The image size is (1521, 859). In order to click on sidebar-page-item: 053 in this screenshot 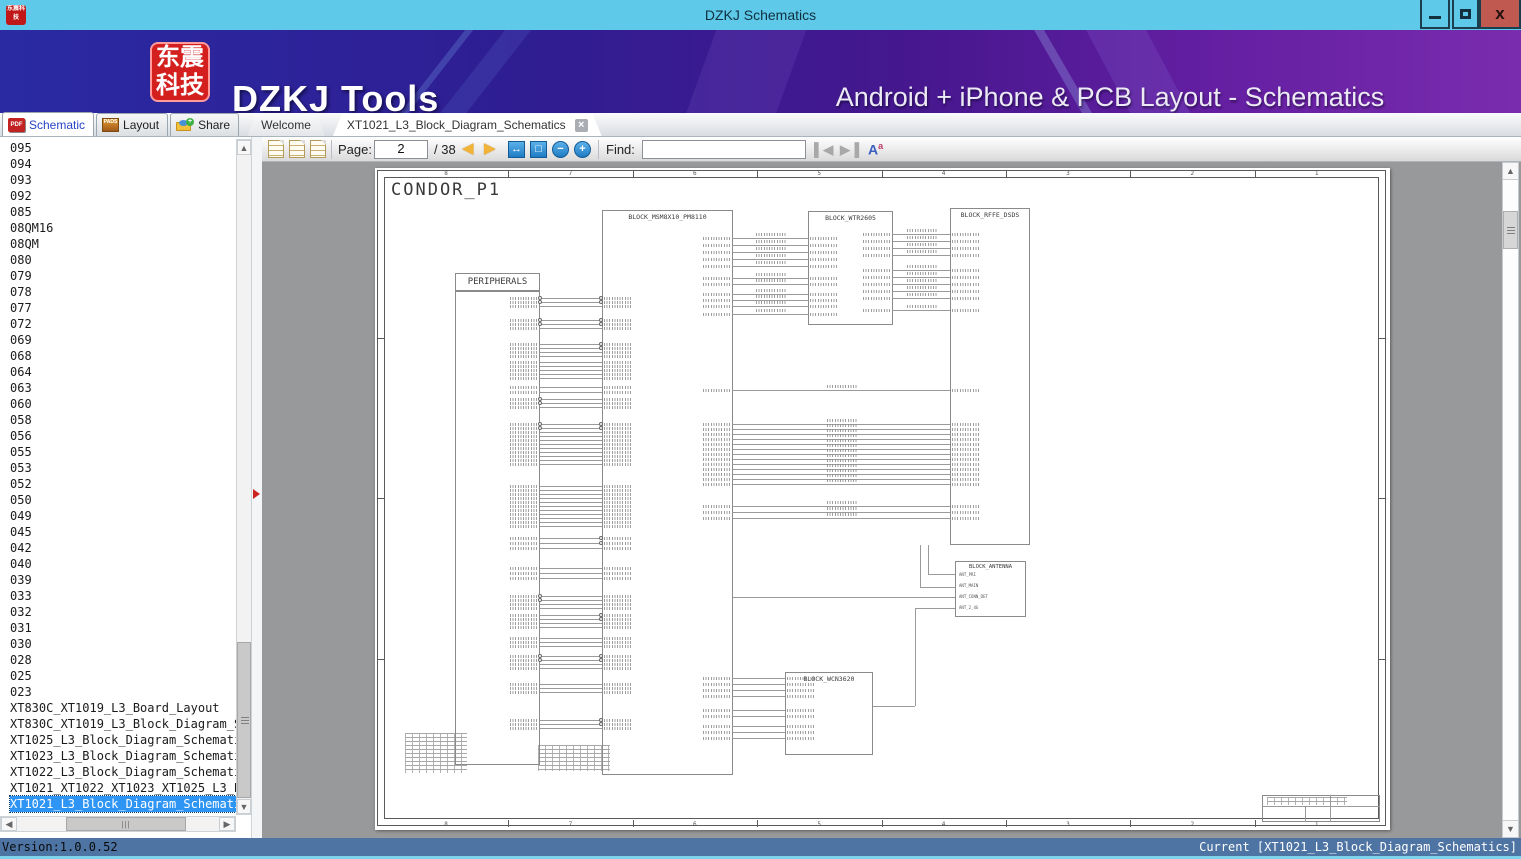, I will do `click(118, 468)`.